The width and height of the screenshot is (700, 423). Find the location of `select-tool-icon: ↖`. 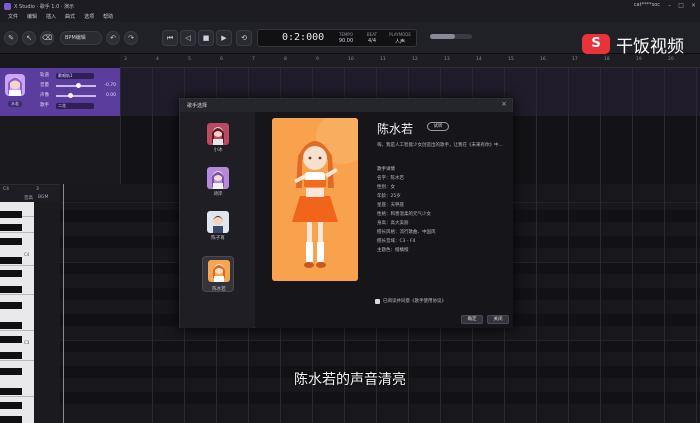

select-tool-icon: ↖ is located at coordinates (29, 38).